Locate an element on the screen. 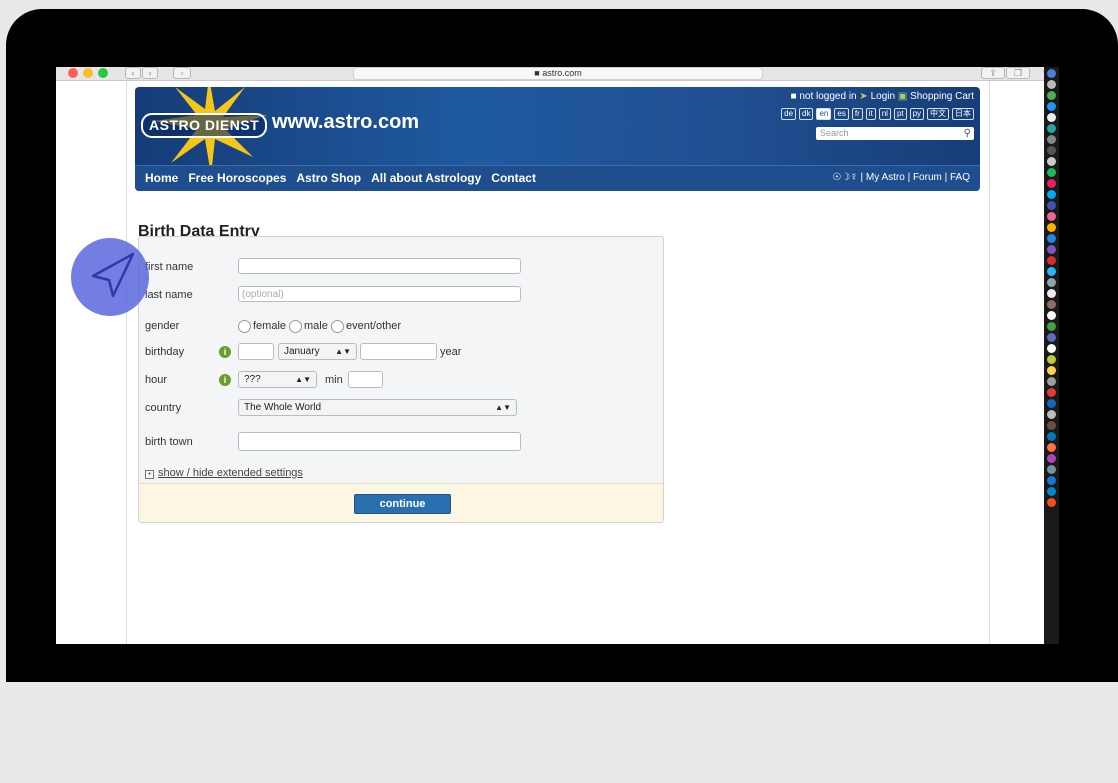 This screenshot has height=783, width=1118. birth-minute-input is located at coordinates (365, 379).